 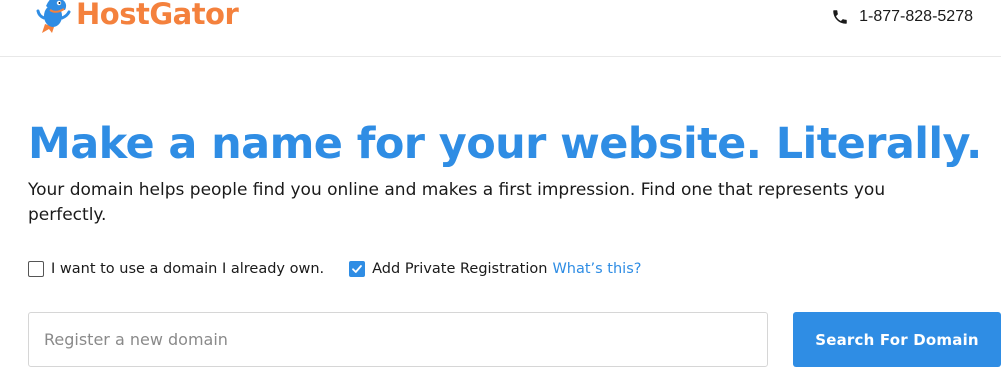 I want to click on domain-search-input, so click(x=398, y=339).